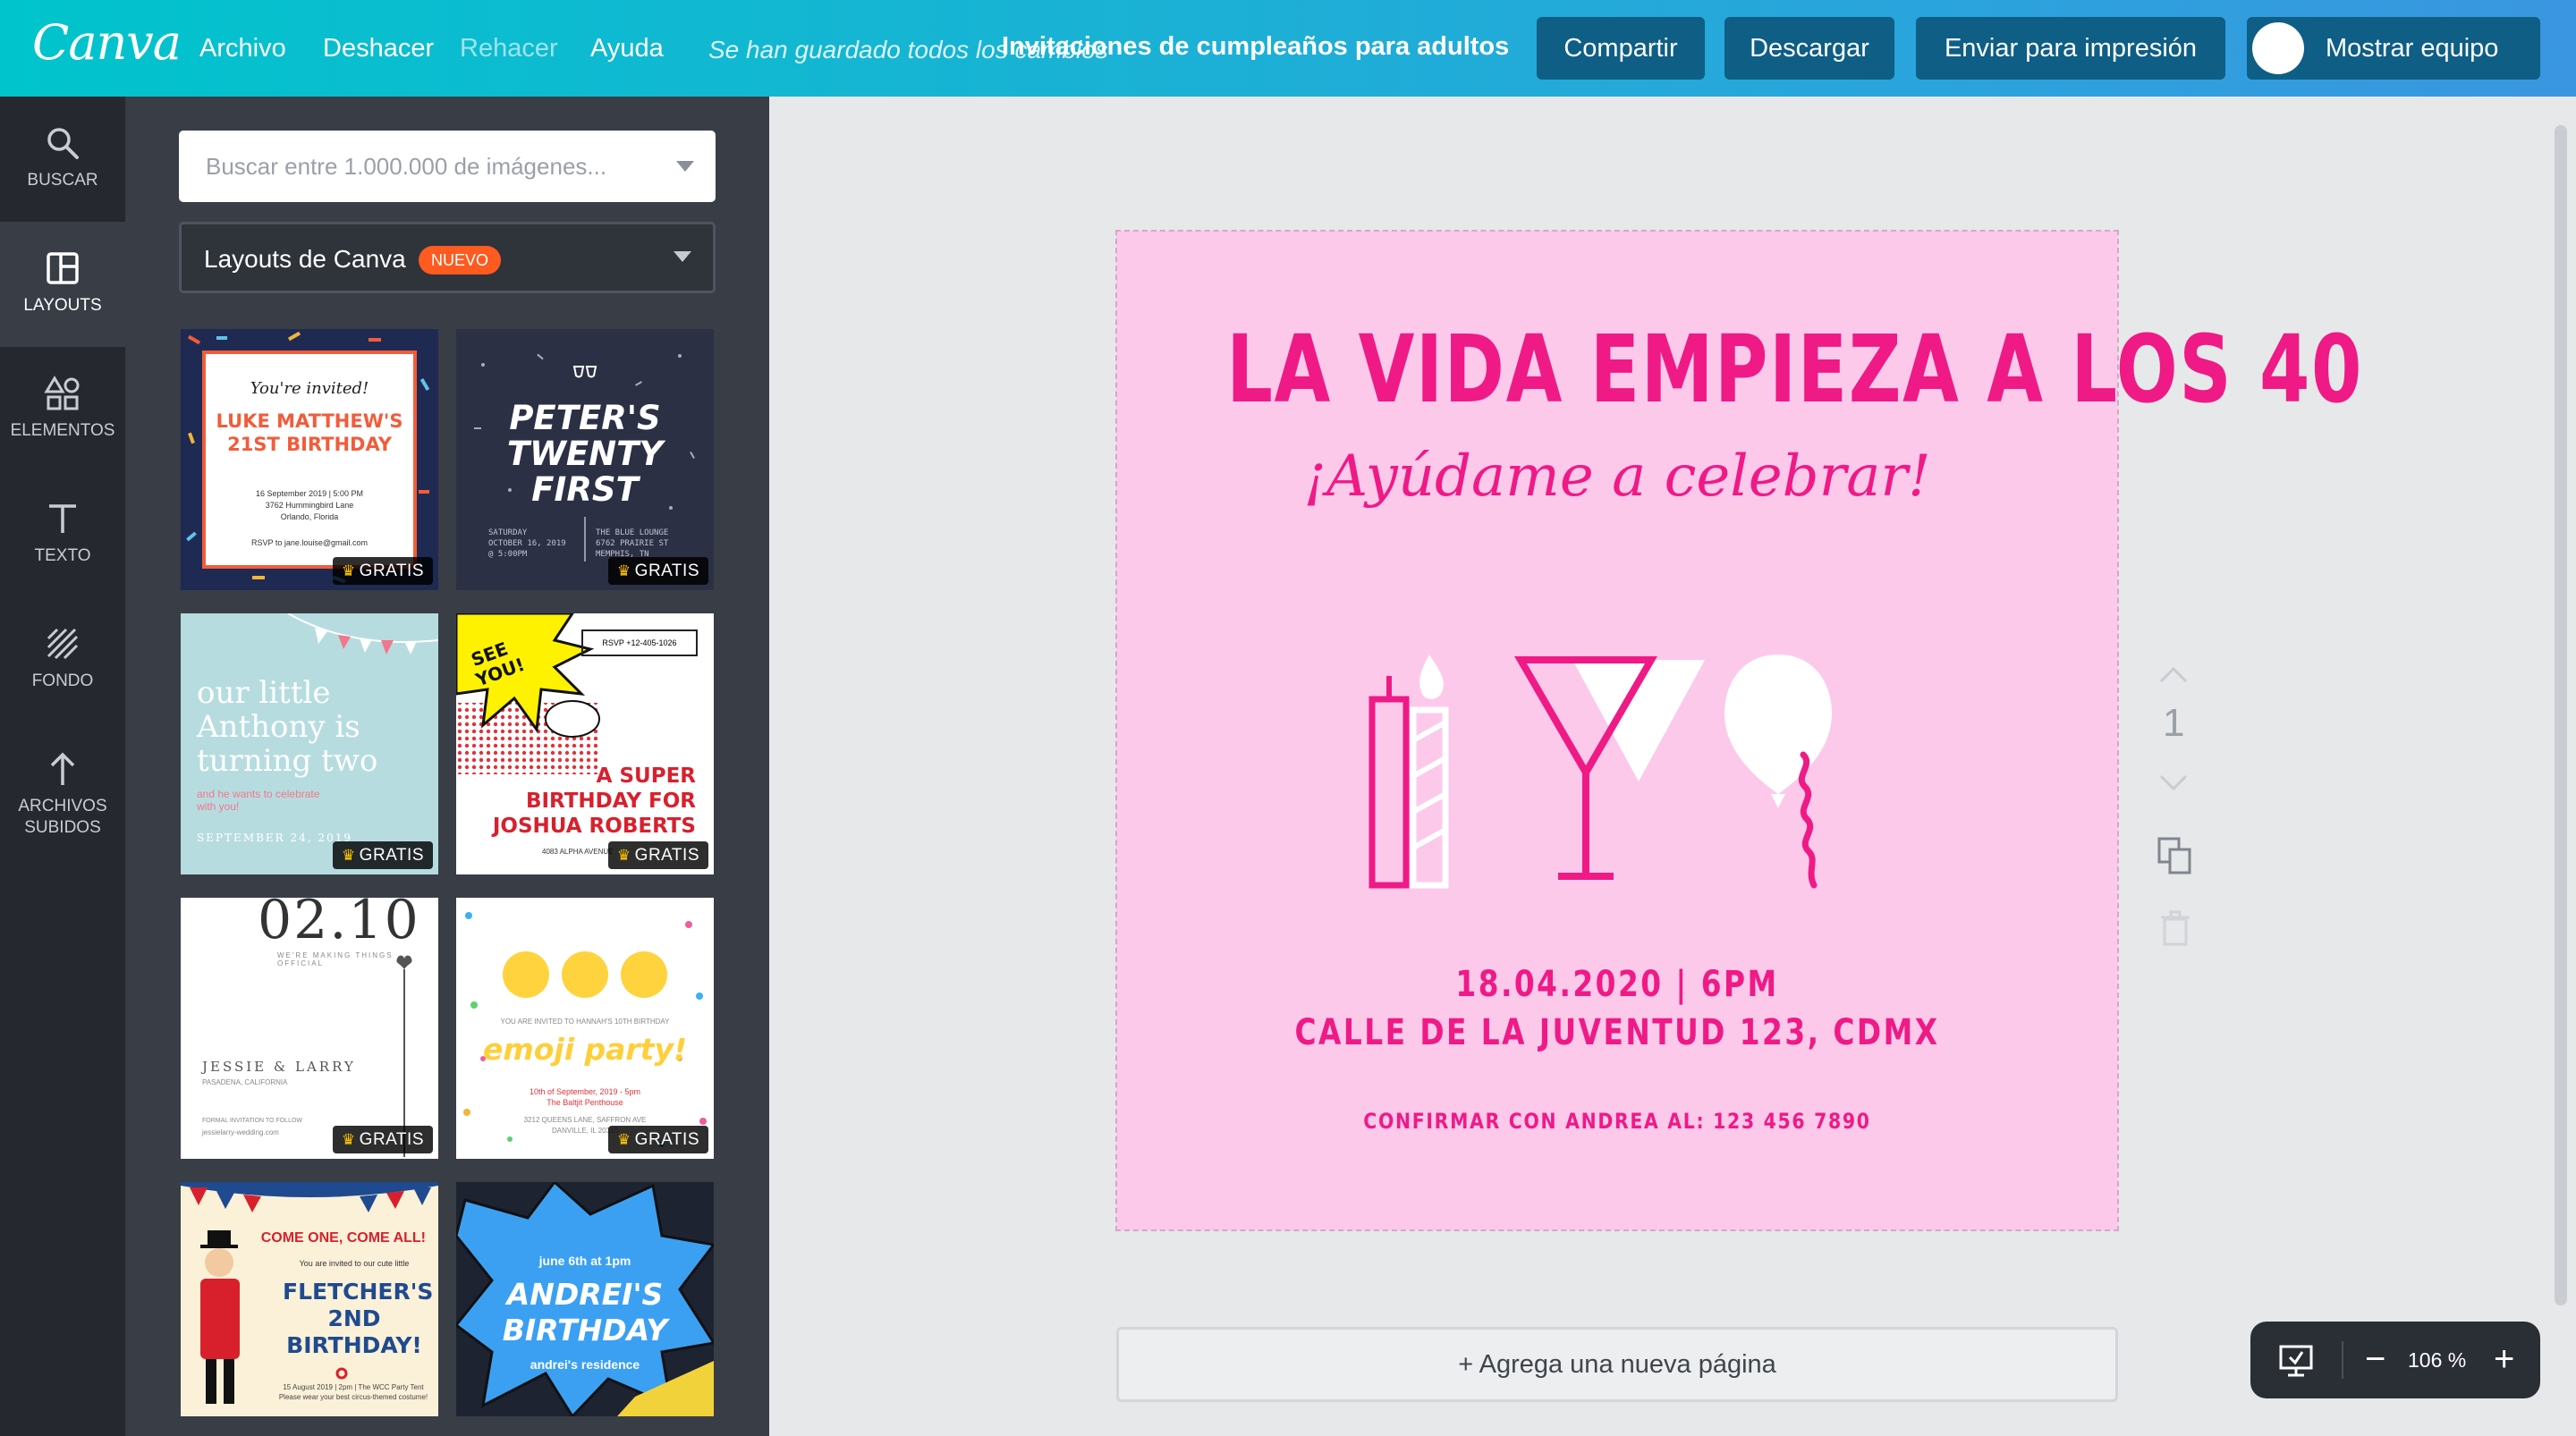 The image size is (2576, 1436). Describe the element at coordinates (2342, 1360) in the screenshot. I see `zoom-divider` at that location.